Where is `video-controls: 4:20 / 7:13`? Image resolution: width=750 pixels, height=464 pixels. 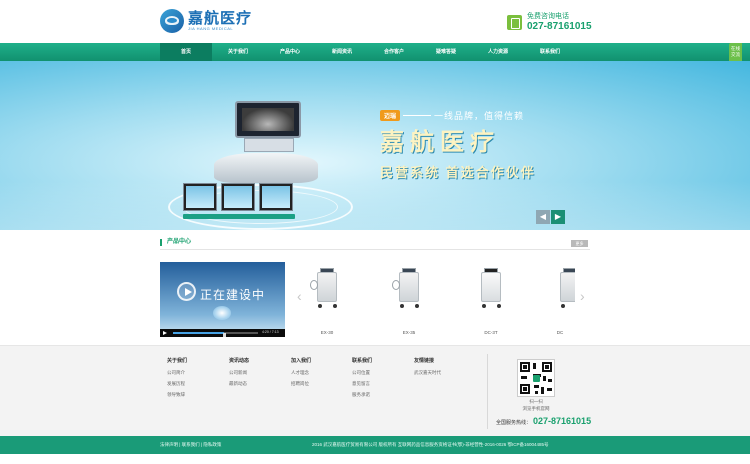 video-controls: 4:20 / 7:13 is located at coordinates (222, 333).